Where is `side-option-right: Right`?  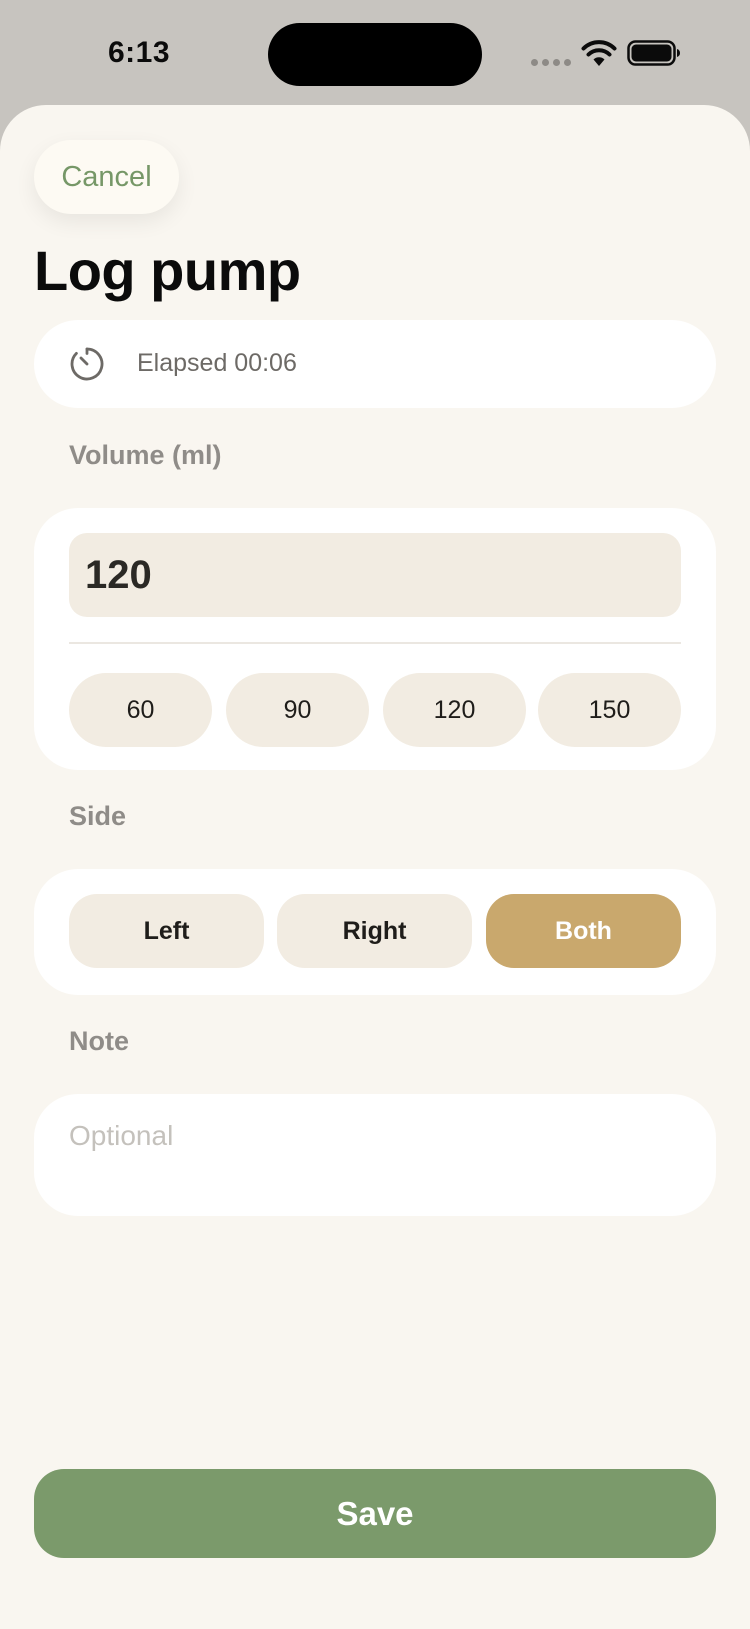 side-option-right: Right is located at coordinates (374, 931).